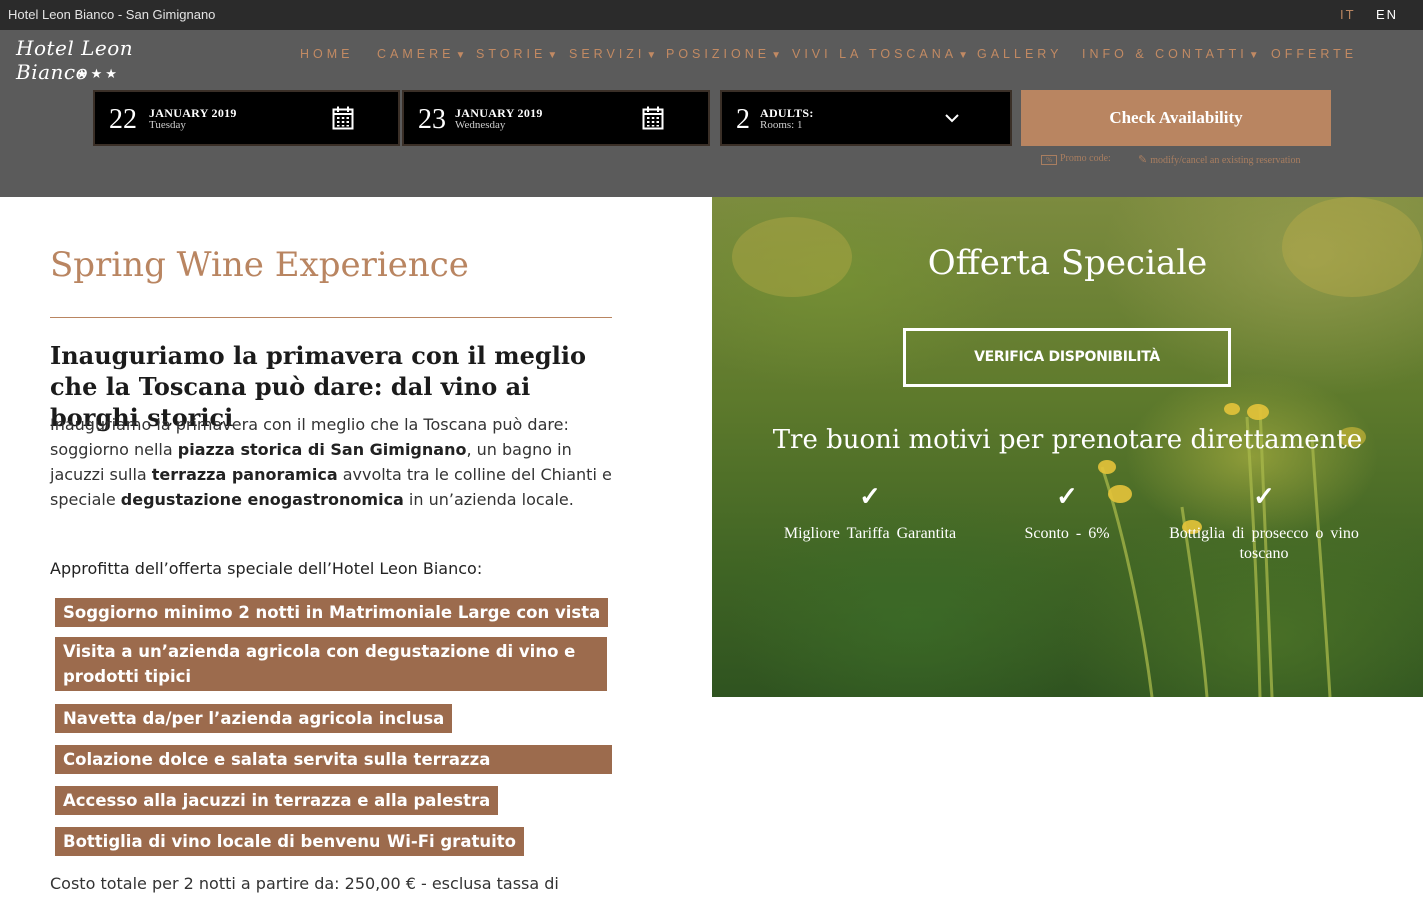 The image size is (1423, 899). What do you see at coordinates (1085, 158) in the screenshot?
I see `promo-code-label: Promo code:` at bounding box center [1085, 158].